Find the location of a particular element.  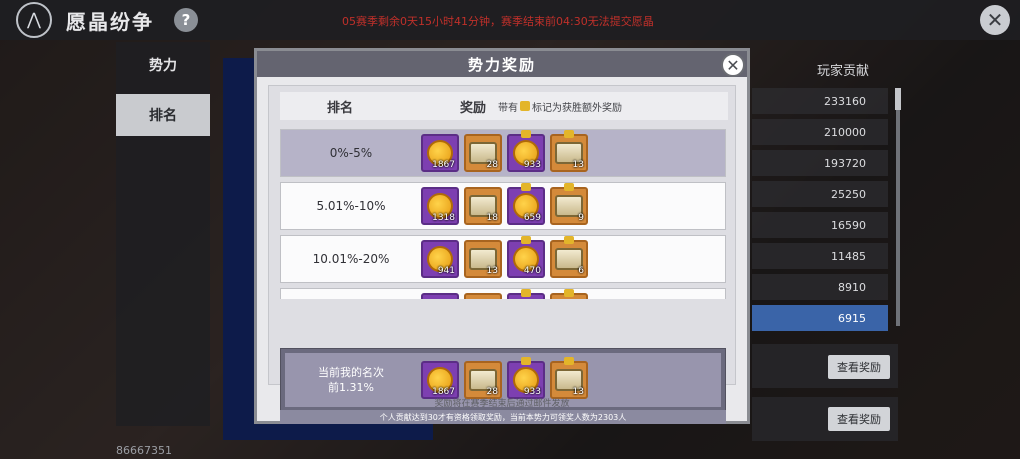

reward-row: 10.01%-20% 941 13 470 6 is located at coordinates (503, 259).